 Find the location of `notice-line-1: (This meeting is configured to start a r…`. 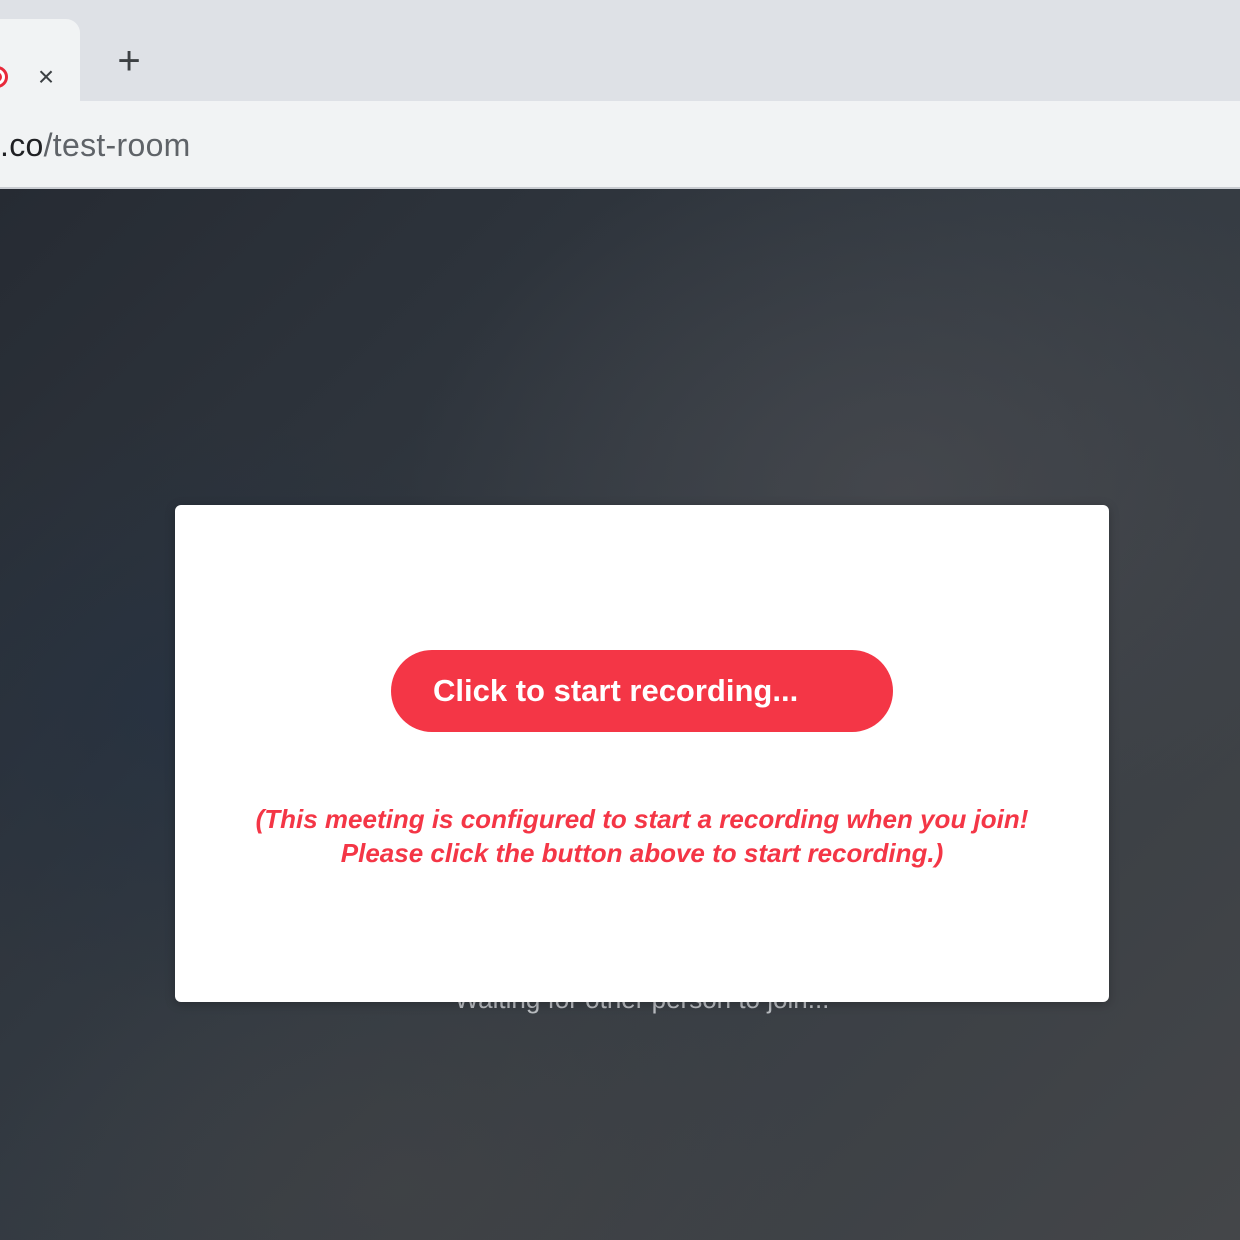

notice-line-1: (This meeting is configured to start a r… is located at coordinates (642, 819).